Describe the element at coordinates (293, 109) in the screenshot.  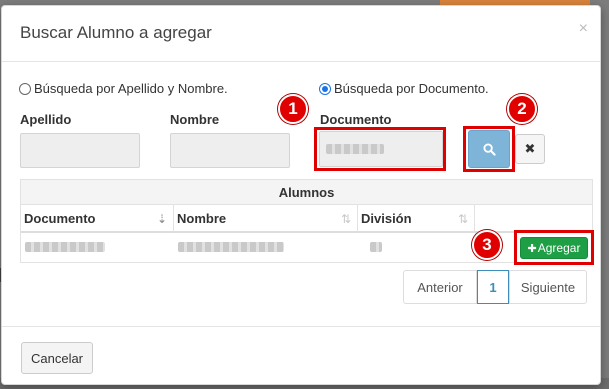
I see `annotation-badge-1: 1` at that location.